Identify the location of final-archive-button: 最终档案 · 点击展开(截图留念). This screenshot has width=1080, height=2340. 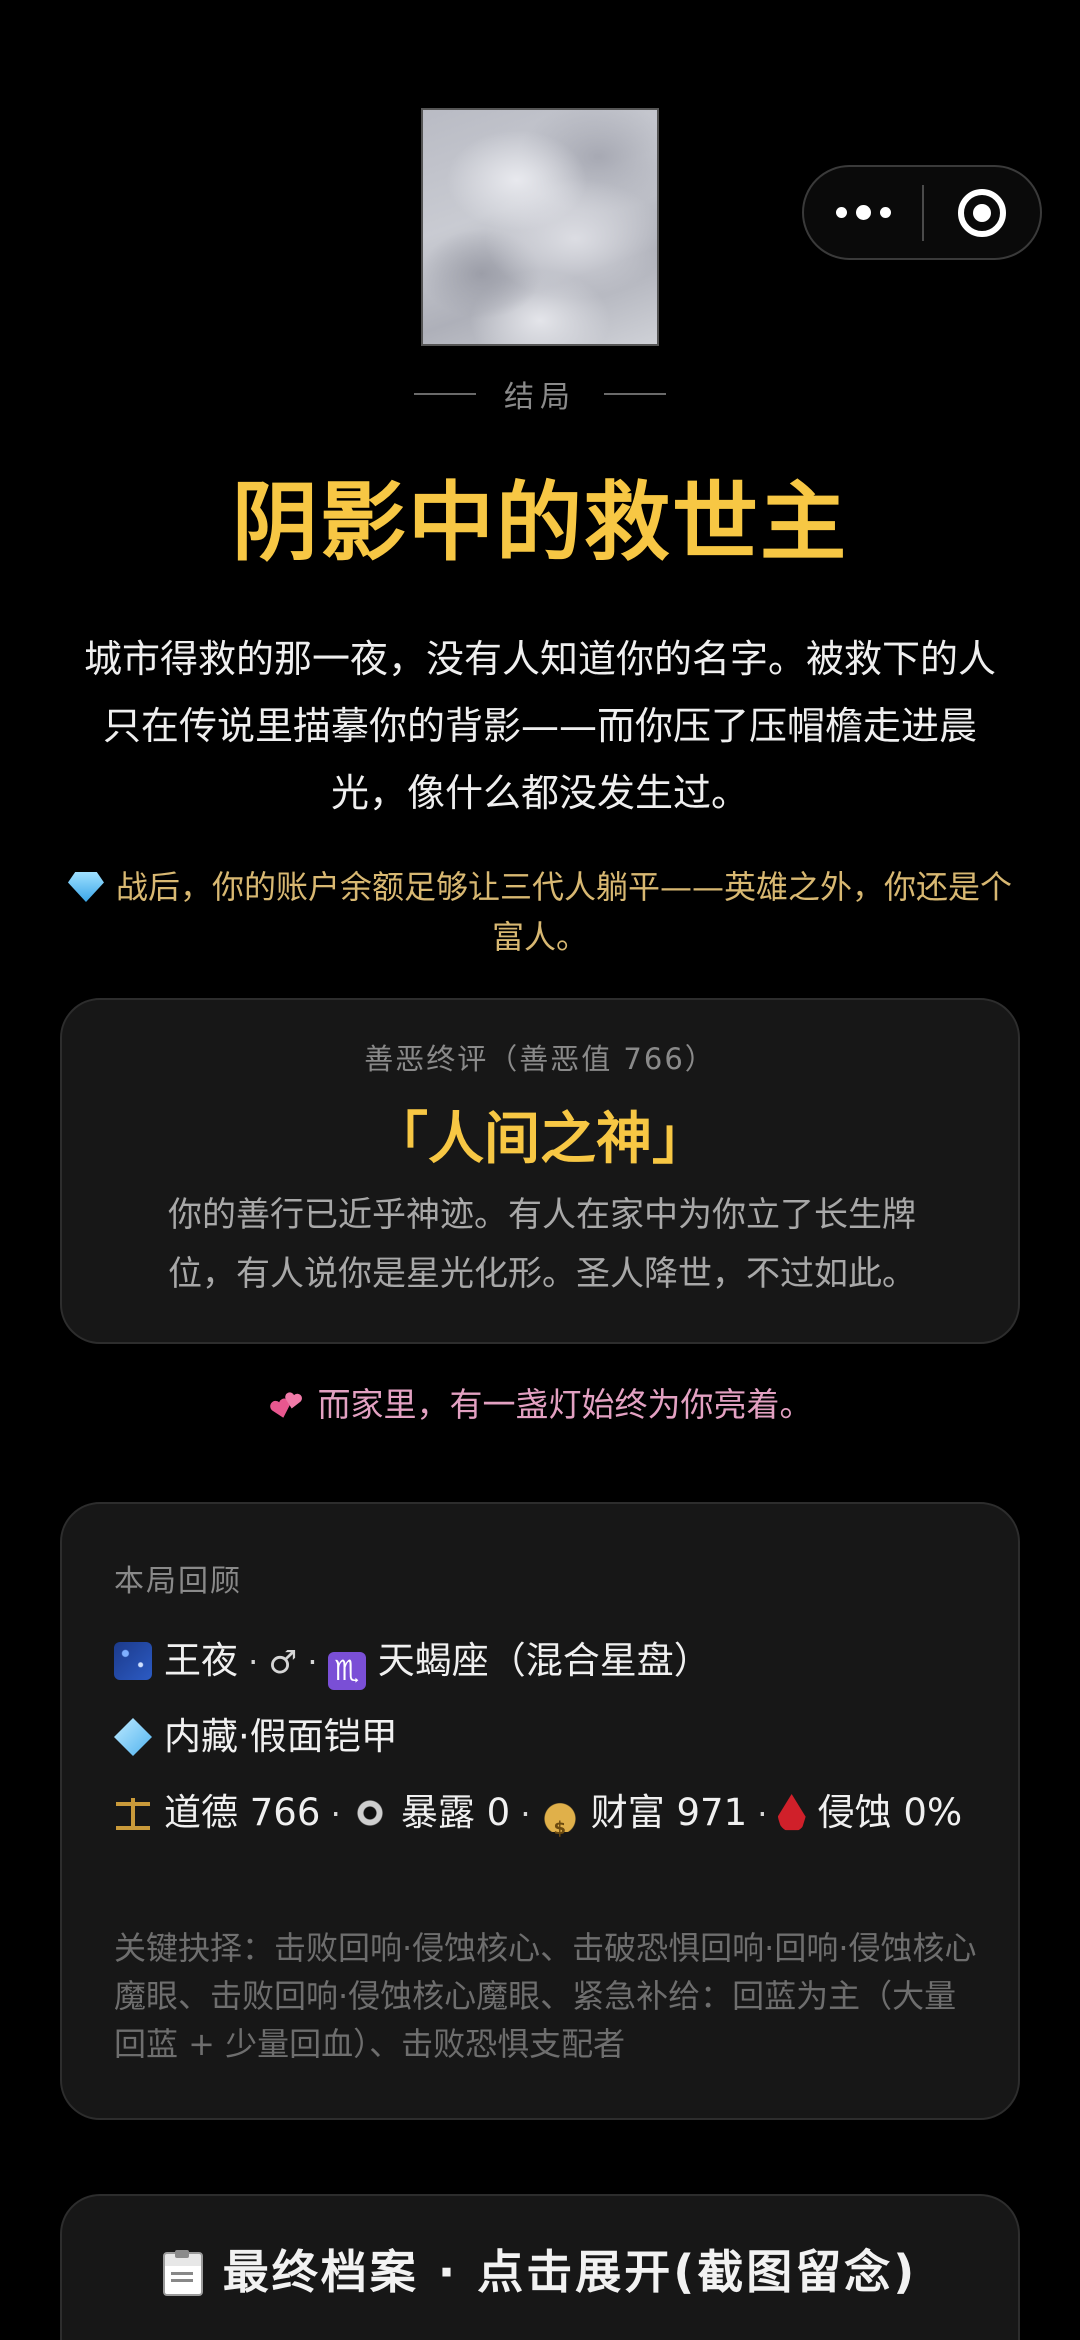
(540, 2267).